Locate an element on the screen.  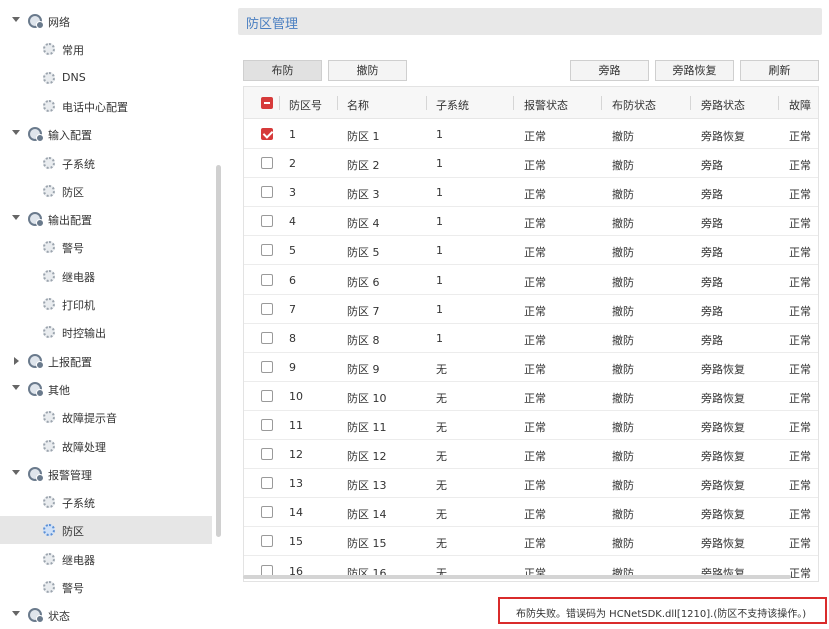
table-row: 15 防区 15 无 正常 撤防 旁路恢复 正常 is located at coordinates (531, 542).